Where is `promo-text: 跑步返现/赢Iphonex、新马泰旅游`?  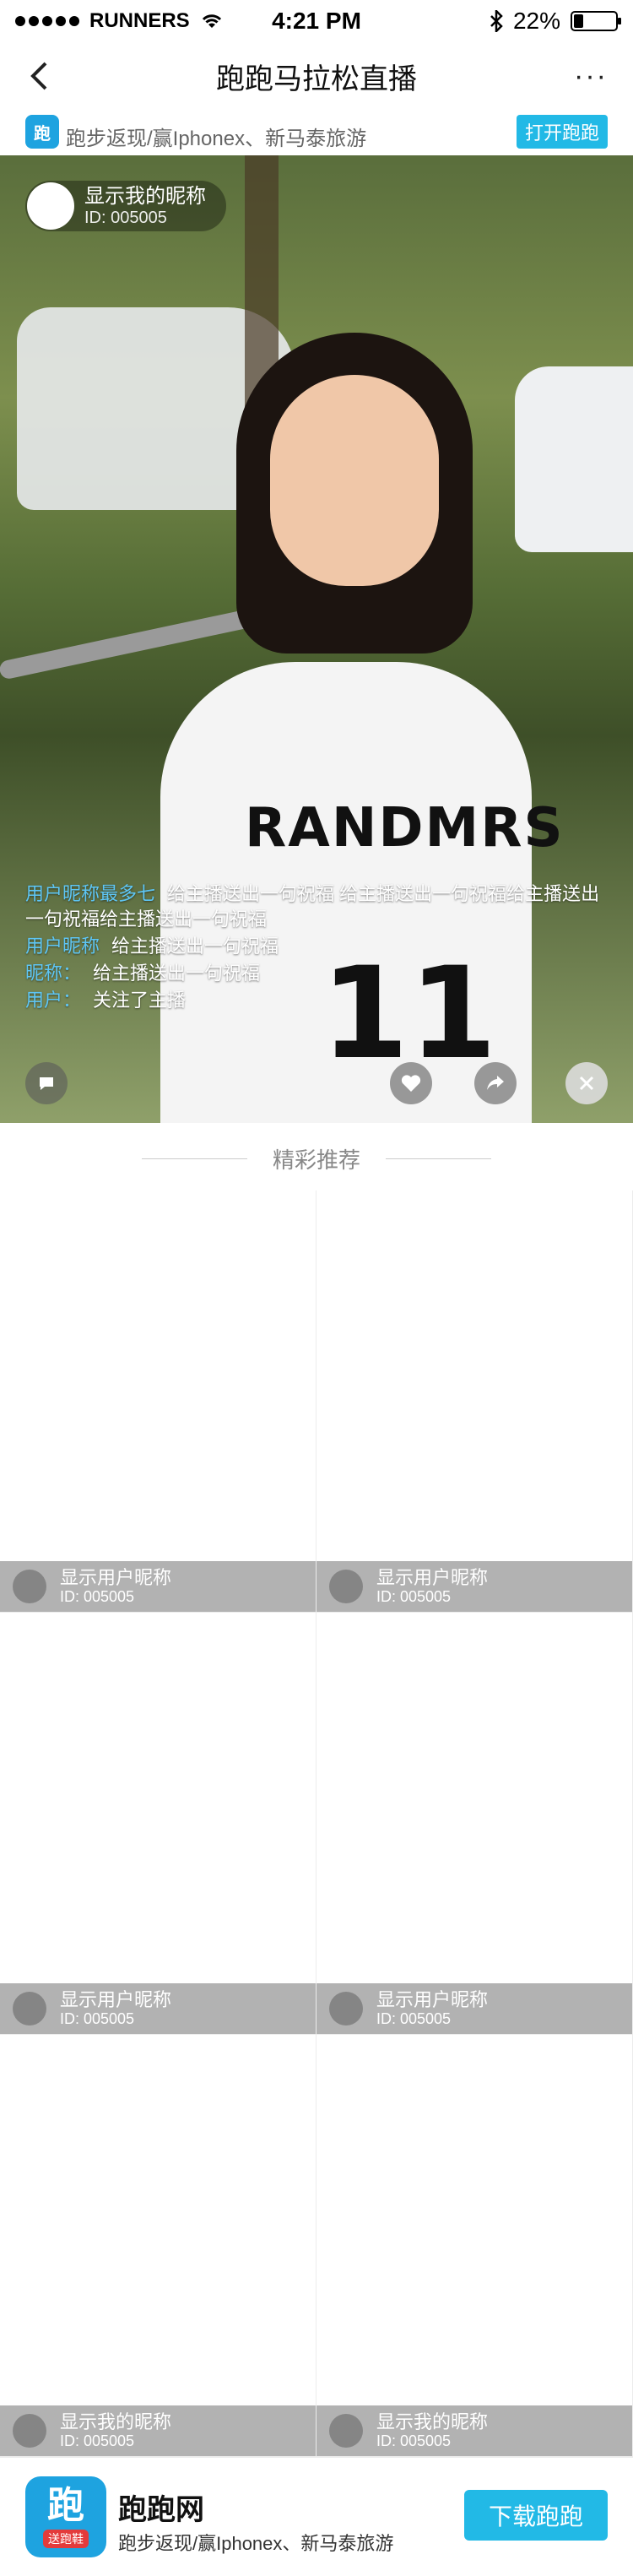 promo-text: 跑步返现/赢Iphonex、新马泰旅游 is located at coordinates (216, 138).